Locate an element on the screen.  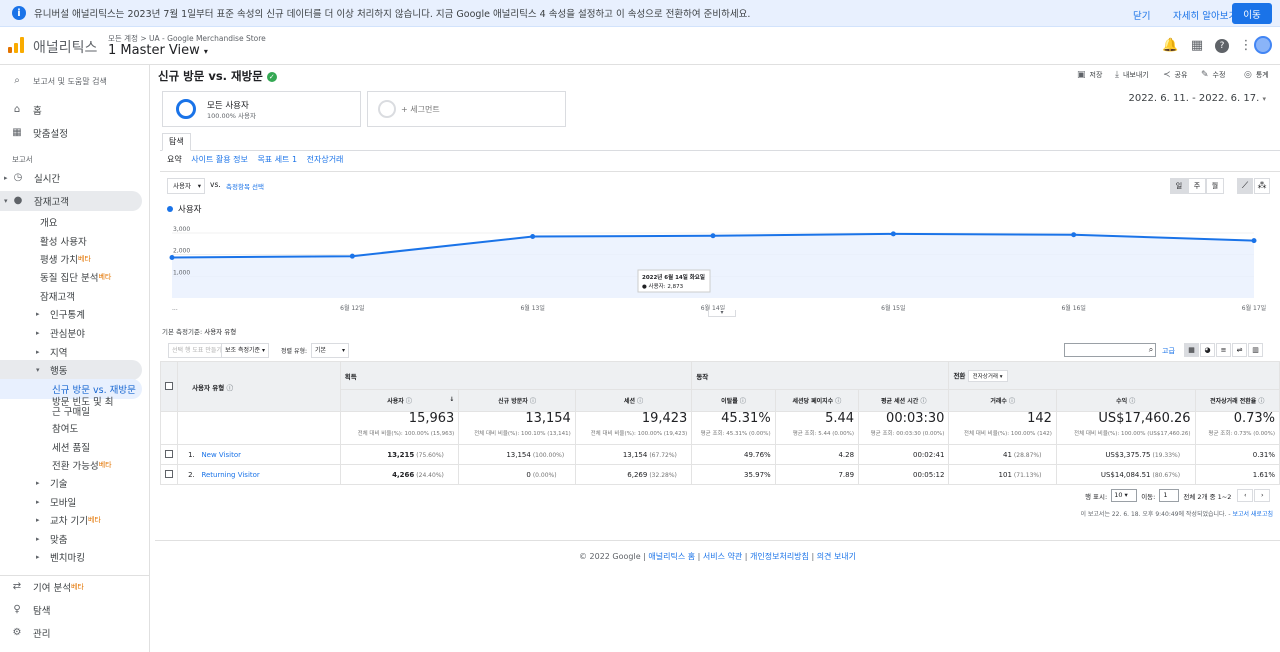
conversion-dropdown: 전자상거래 ▾ is located at coordinates (987, 375).